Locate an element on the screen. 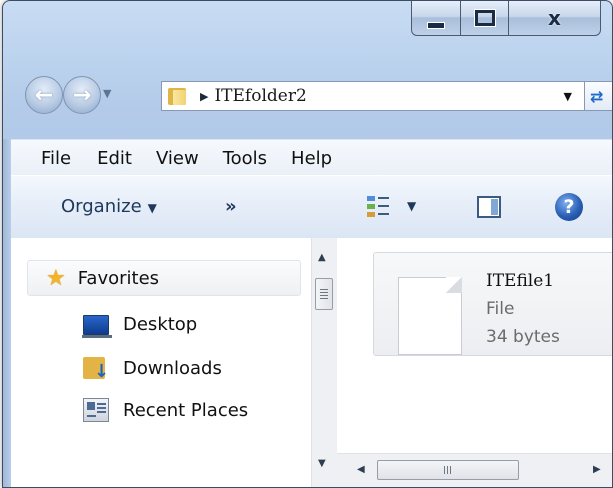  folder-icon is located at coordinates (178, 96).